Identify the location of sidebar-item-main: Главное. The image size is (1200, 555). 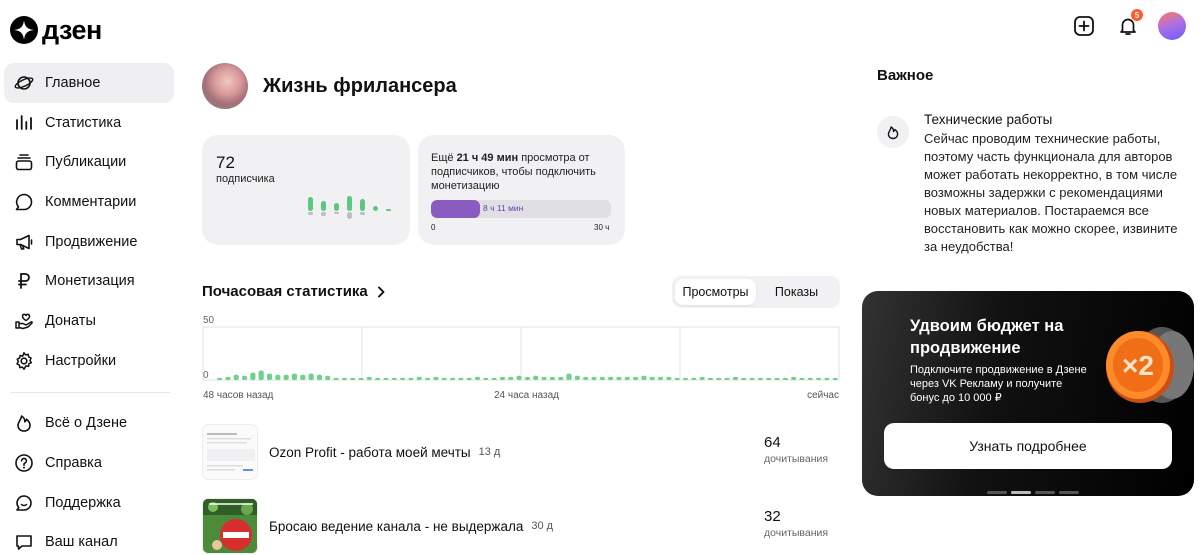
(89, 83).